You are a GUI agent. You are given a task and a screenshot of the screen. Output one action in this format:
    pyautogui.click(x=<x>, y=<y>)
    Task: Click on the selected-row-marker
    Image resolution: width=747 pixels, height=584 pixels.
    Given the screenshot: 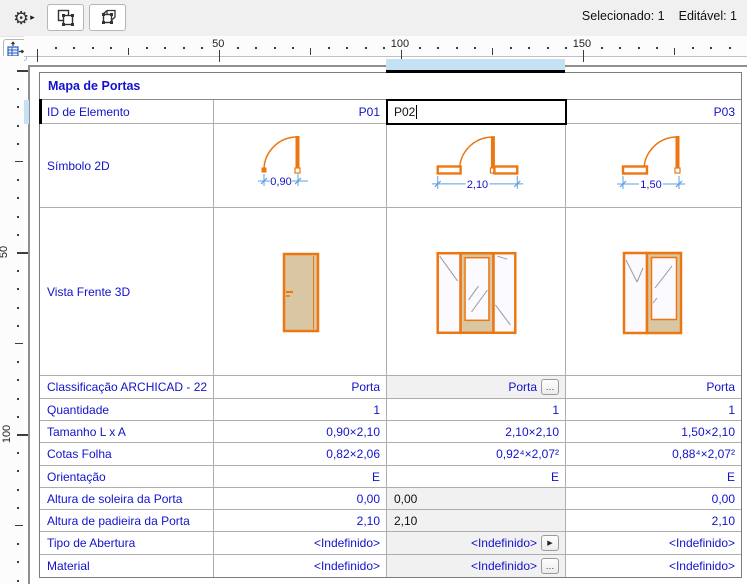 What is the action you would take?
    pyautogui.click(x=40, y=111)
    